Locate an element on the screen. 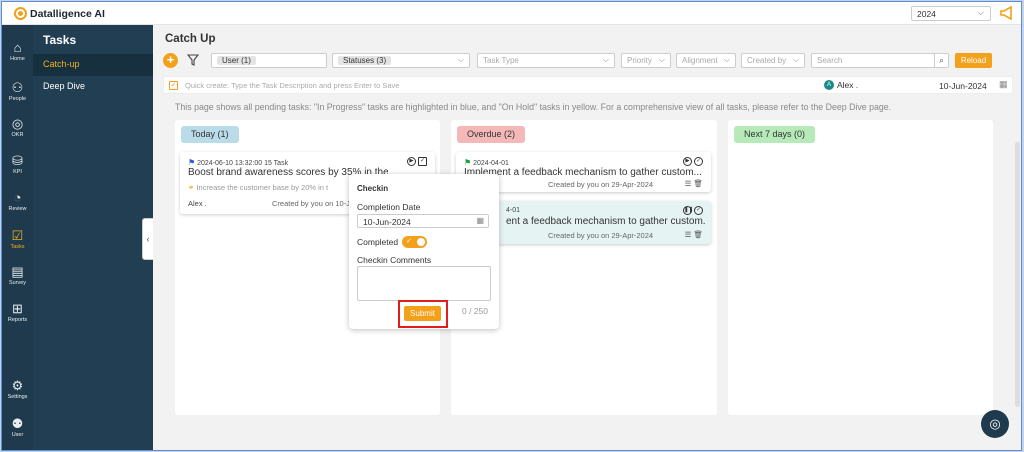  panel-title: Tasks is located at coordinates (60, 40).